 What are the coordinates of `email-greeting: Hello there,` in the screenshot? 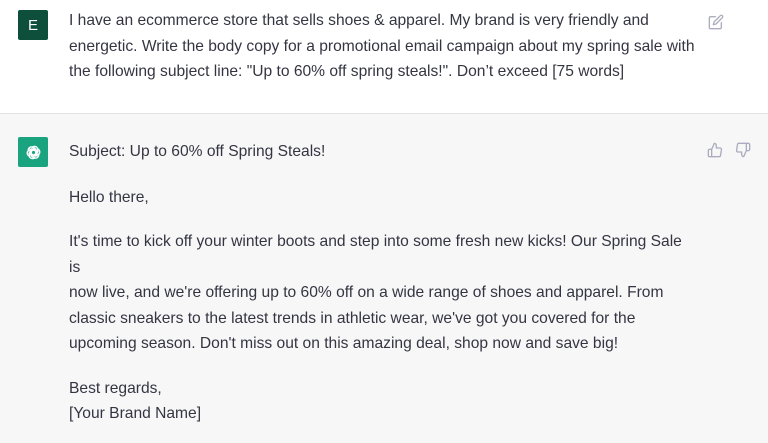 It's located at (109, 197).